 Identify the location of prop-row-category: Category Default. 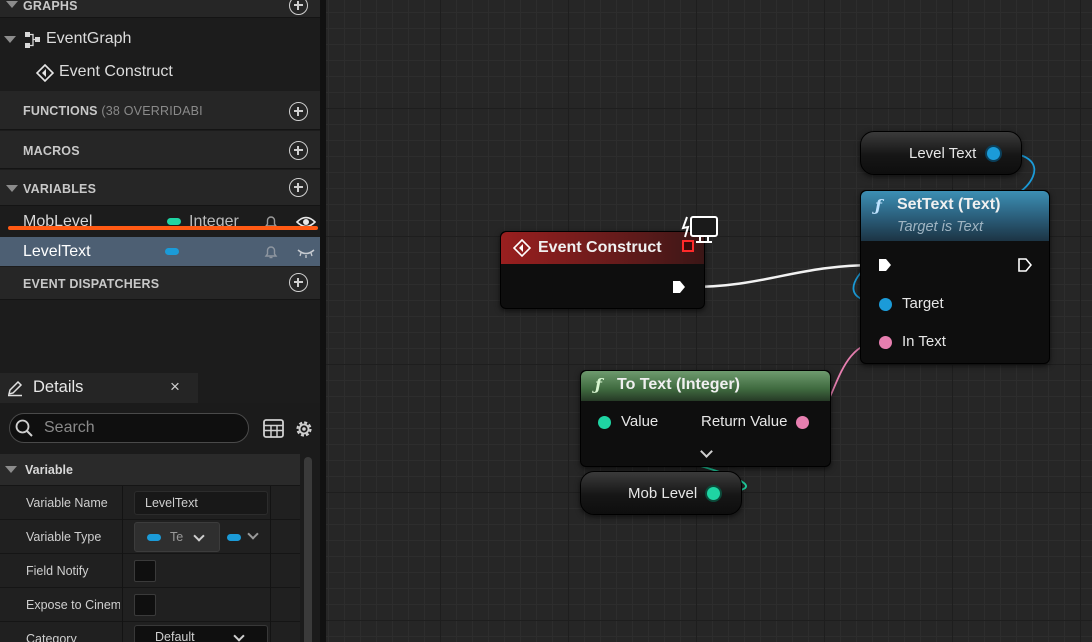
(150, 632).